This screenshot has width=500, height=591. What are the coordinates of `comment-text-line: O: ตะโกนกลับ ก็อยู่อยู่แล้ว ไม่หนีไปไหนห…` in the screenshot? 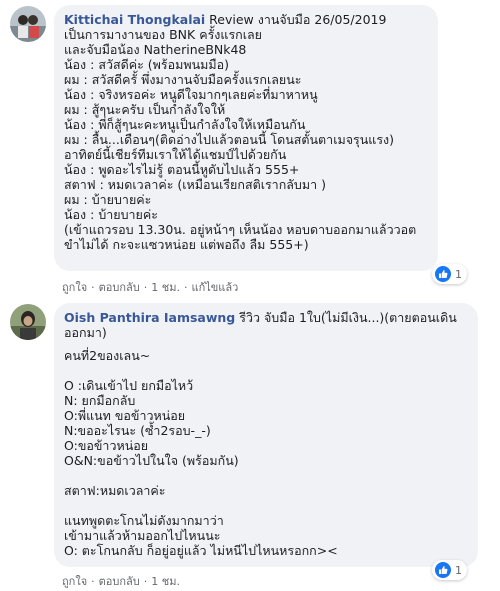 It's located at (201, 550).